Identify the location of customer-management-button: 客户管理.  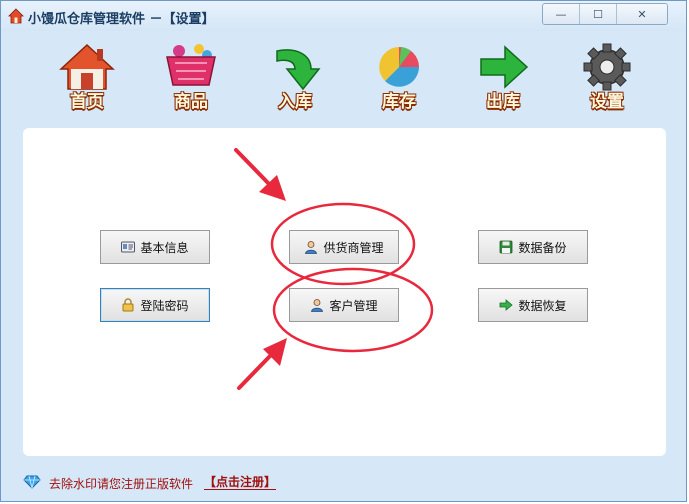
(344, 305).